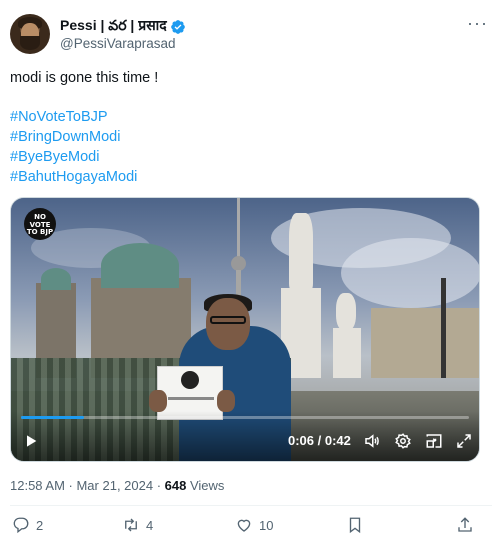  What do you see at coordinates (266, 525) in the screenshot?
I see `like-count: 10` at bounding box center [266, 525].